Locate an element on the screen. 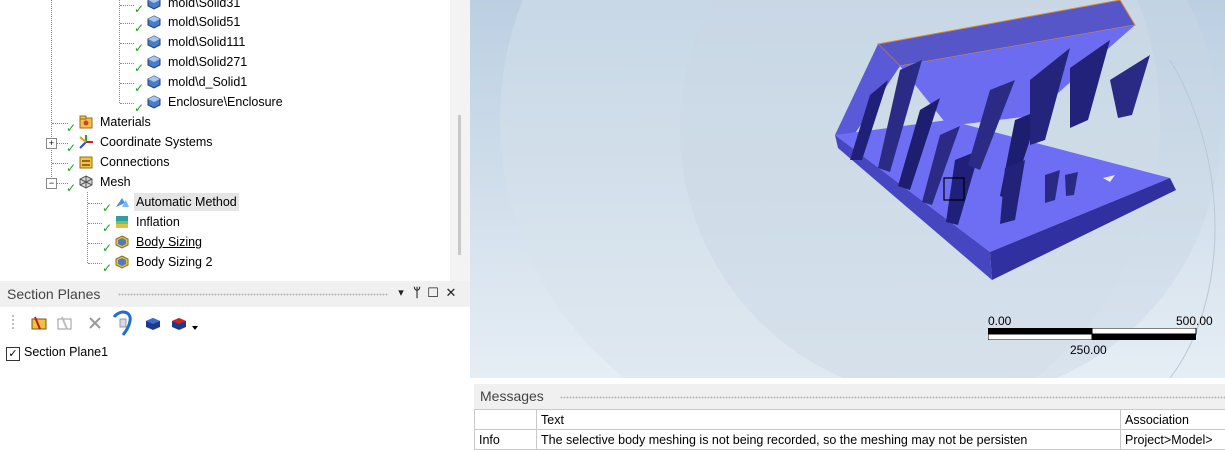  close-icon: ✕ is located at coordinates (451, 293).